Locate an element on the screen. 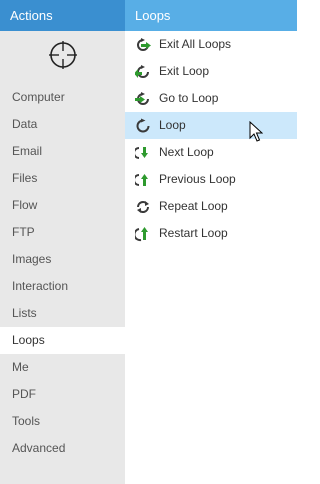  category-ftp: FTP is located at coordinates (62, 232).